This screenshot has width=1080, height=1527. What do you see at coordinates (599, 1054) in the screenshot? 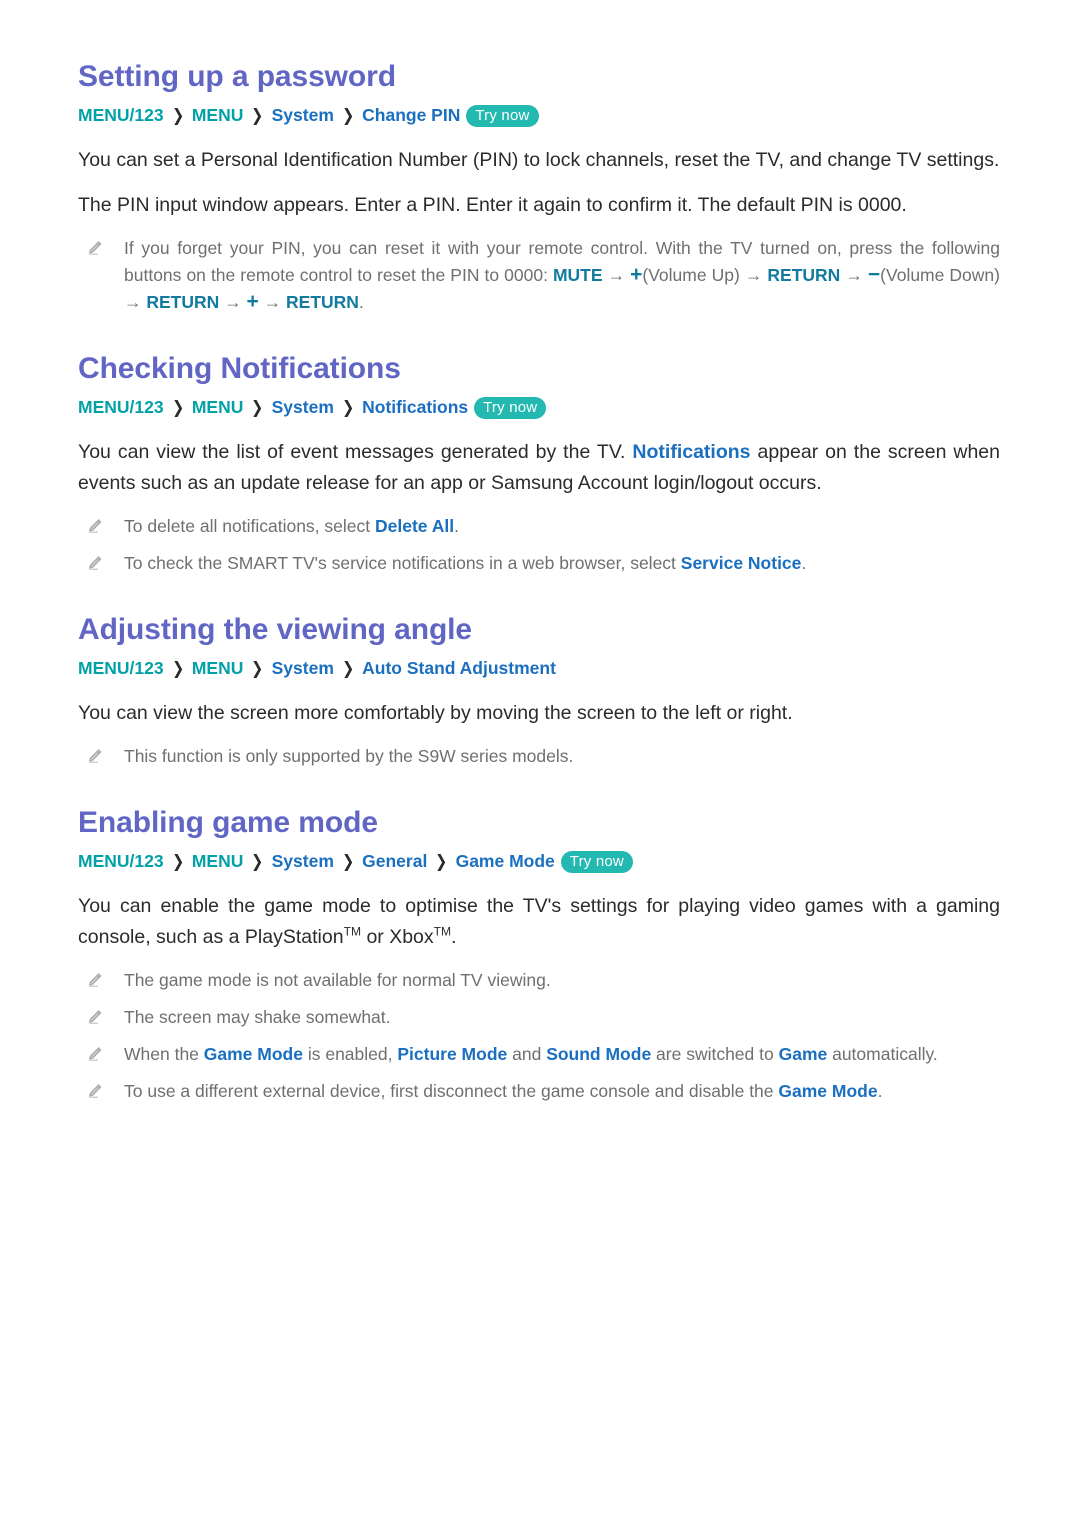
I see `emphasis-blue: Sound Mode` at bounding box center [599, 1054].